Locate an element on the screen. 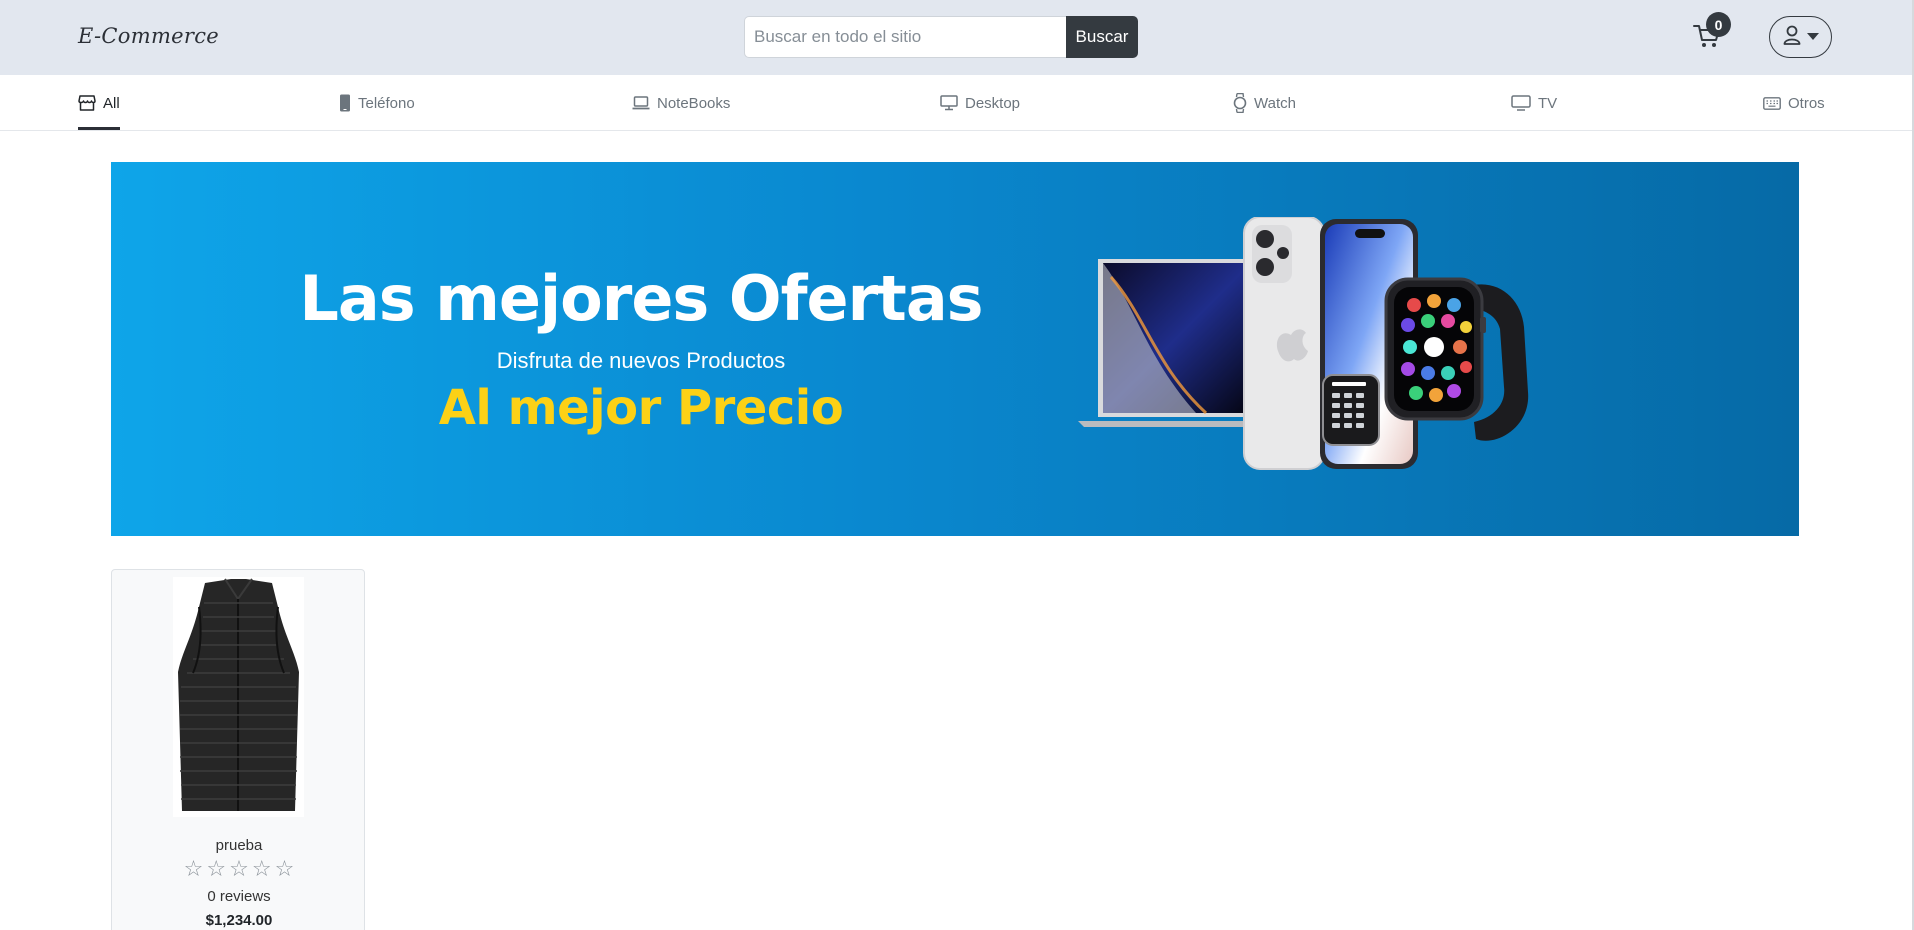 The image size is (1914, 930). product-image is located at coordinates (238, 697).